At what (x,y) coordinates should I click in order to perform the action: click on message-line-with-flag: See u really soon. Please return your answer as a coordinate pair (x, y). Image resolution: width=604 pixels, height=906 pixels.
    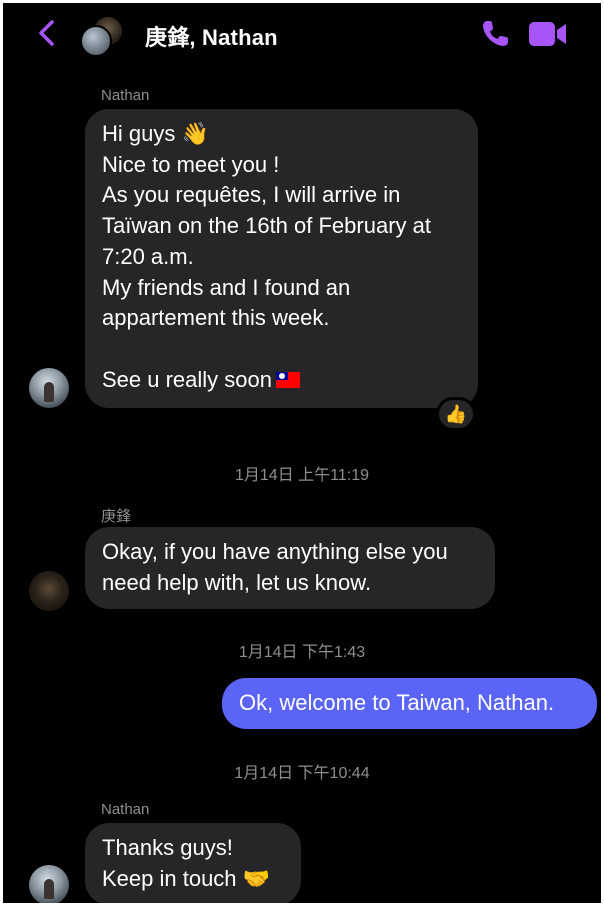
    Looking at the image, I should click on (281, 380).